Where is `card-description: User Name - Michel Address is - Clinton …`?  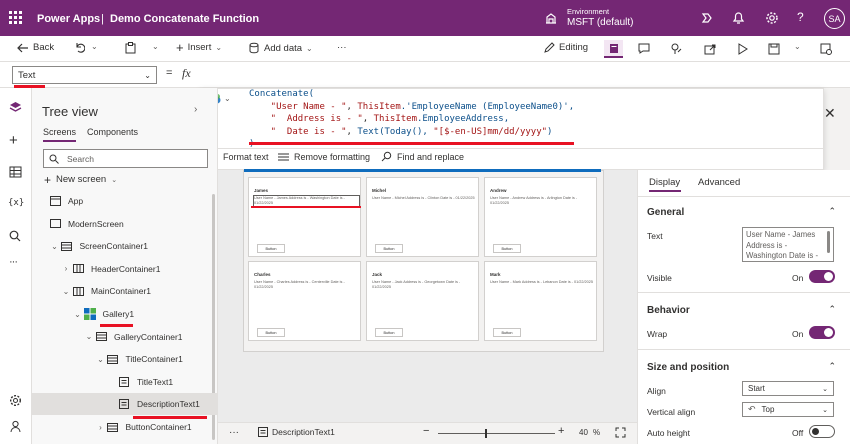
card-description: User Name - Michel Address is - Clinton … is located at coordinates (424, 198).